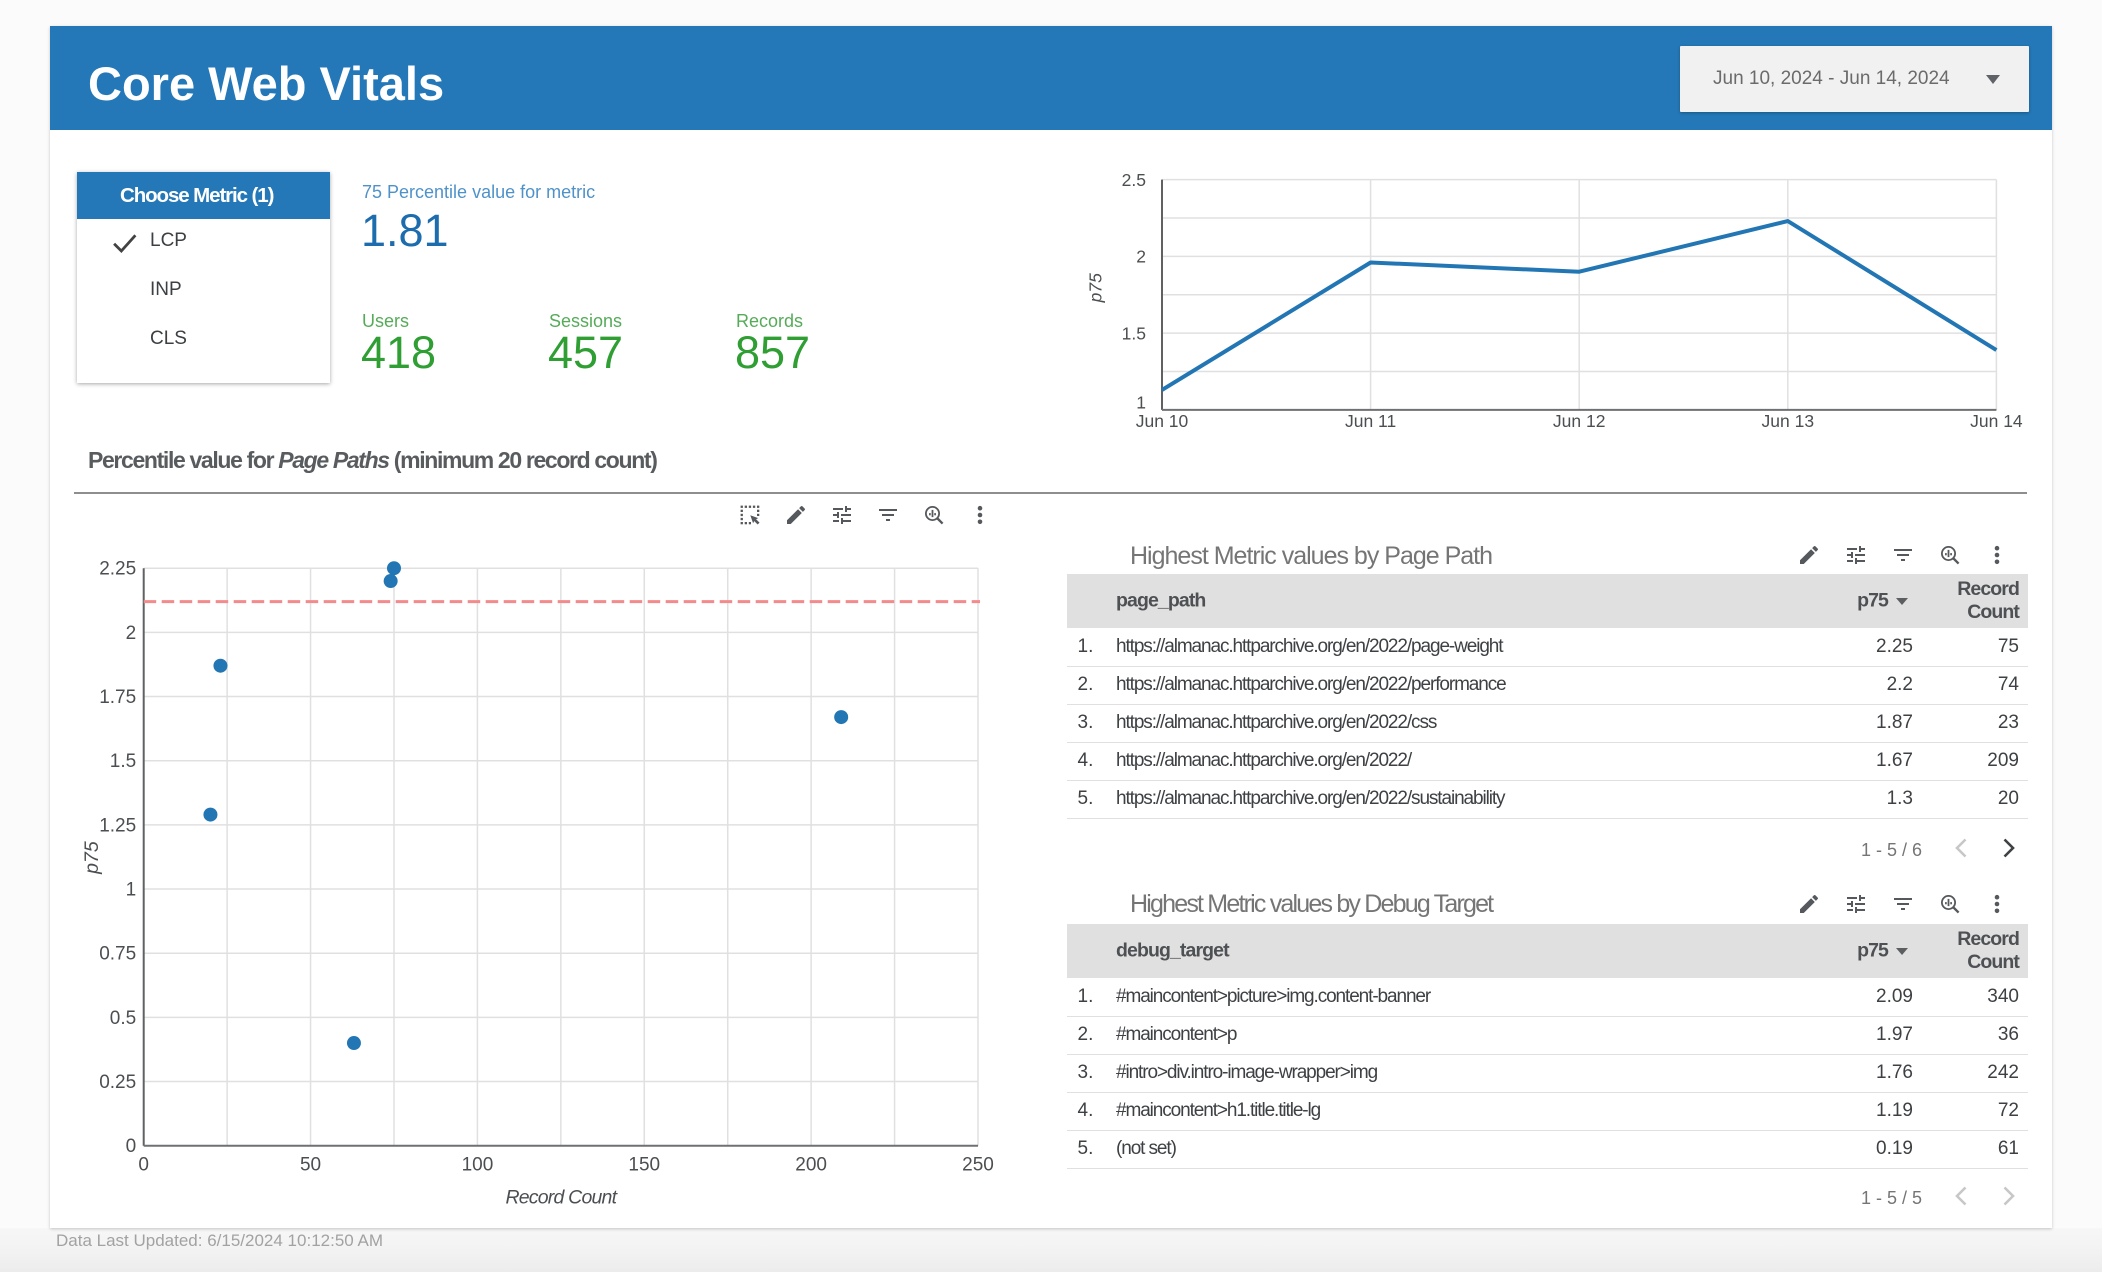 This screenshot has height=1272, width=2102. Describe the element at coordinates (1962, 848) in the screenshot. I see `table1-prev-page-icon` at that location.